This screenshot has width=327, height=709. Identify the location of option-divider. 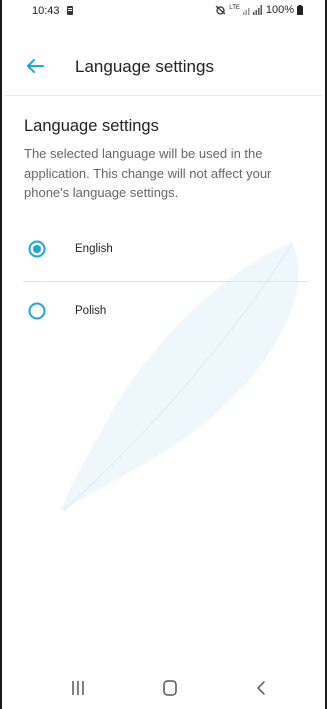
(166, 281).